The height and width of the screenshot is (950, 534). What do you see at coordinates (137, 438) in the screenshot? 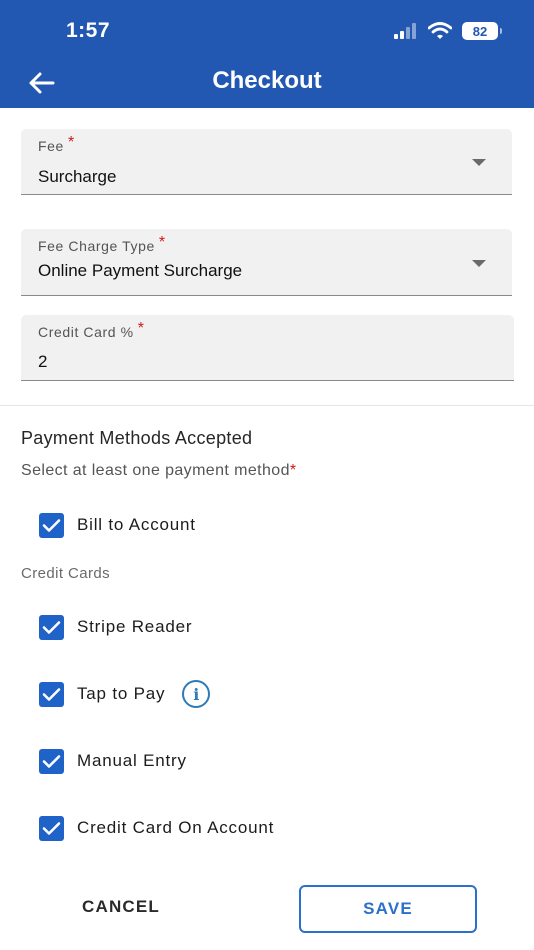
I see `payment-methods-title: Payment Methods Accepted` at bounding box center [137, 438].